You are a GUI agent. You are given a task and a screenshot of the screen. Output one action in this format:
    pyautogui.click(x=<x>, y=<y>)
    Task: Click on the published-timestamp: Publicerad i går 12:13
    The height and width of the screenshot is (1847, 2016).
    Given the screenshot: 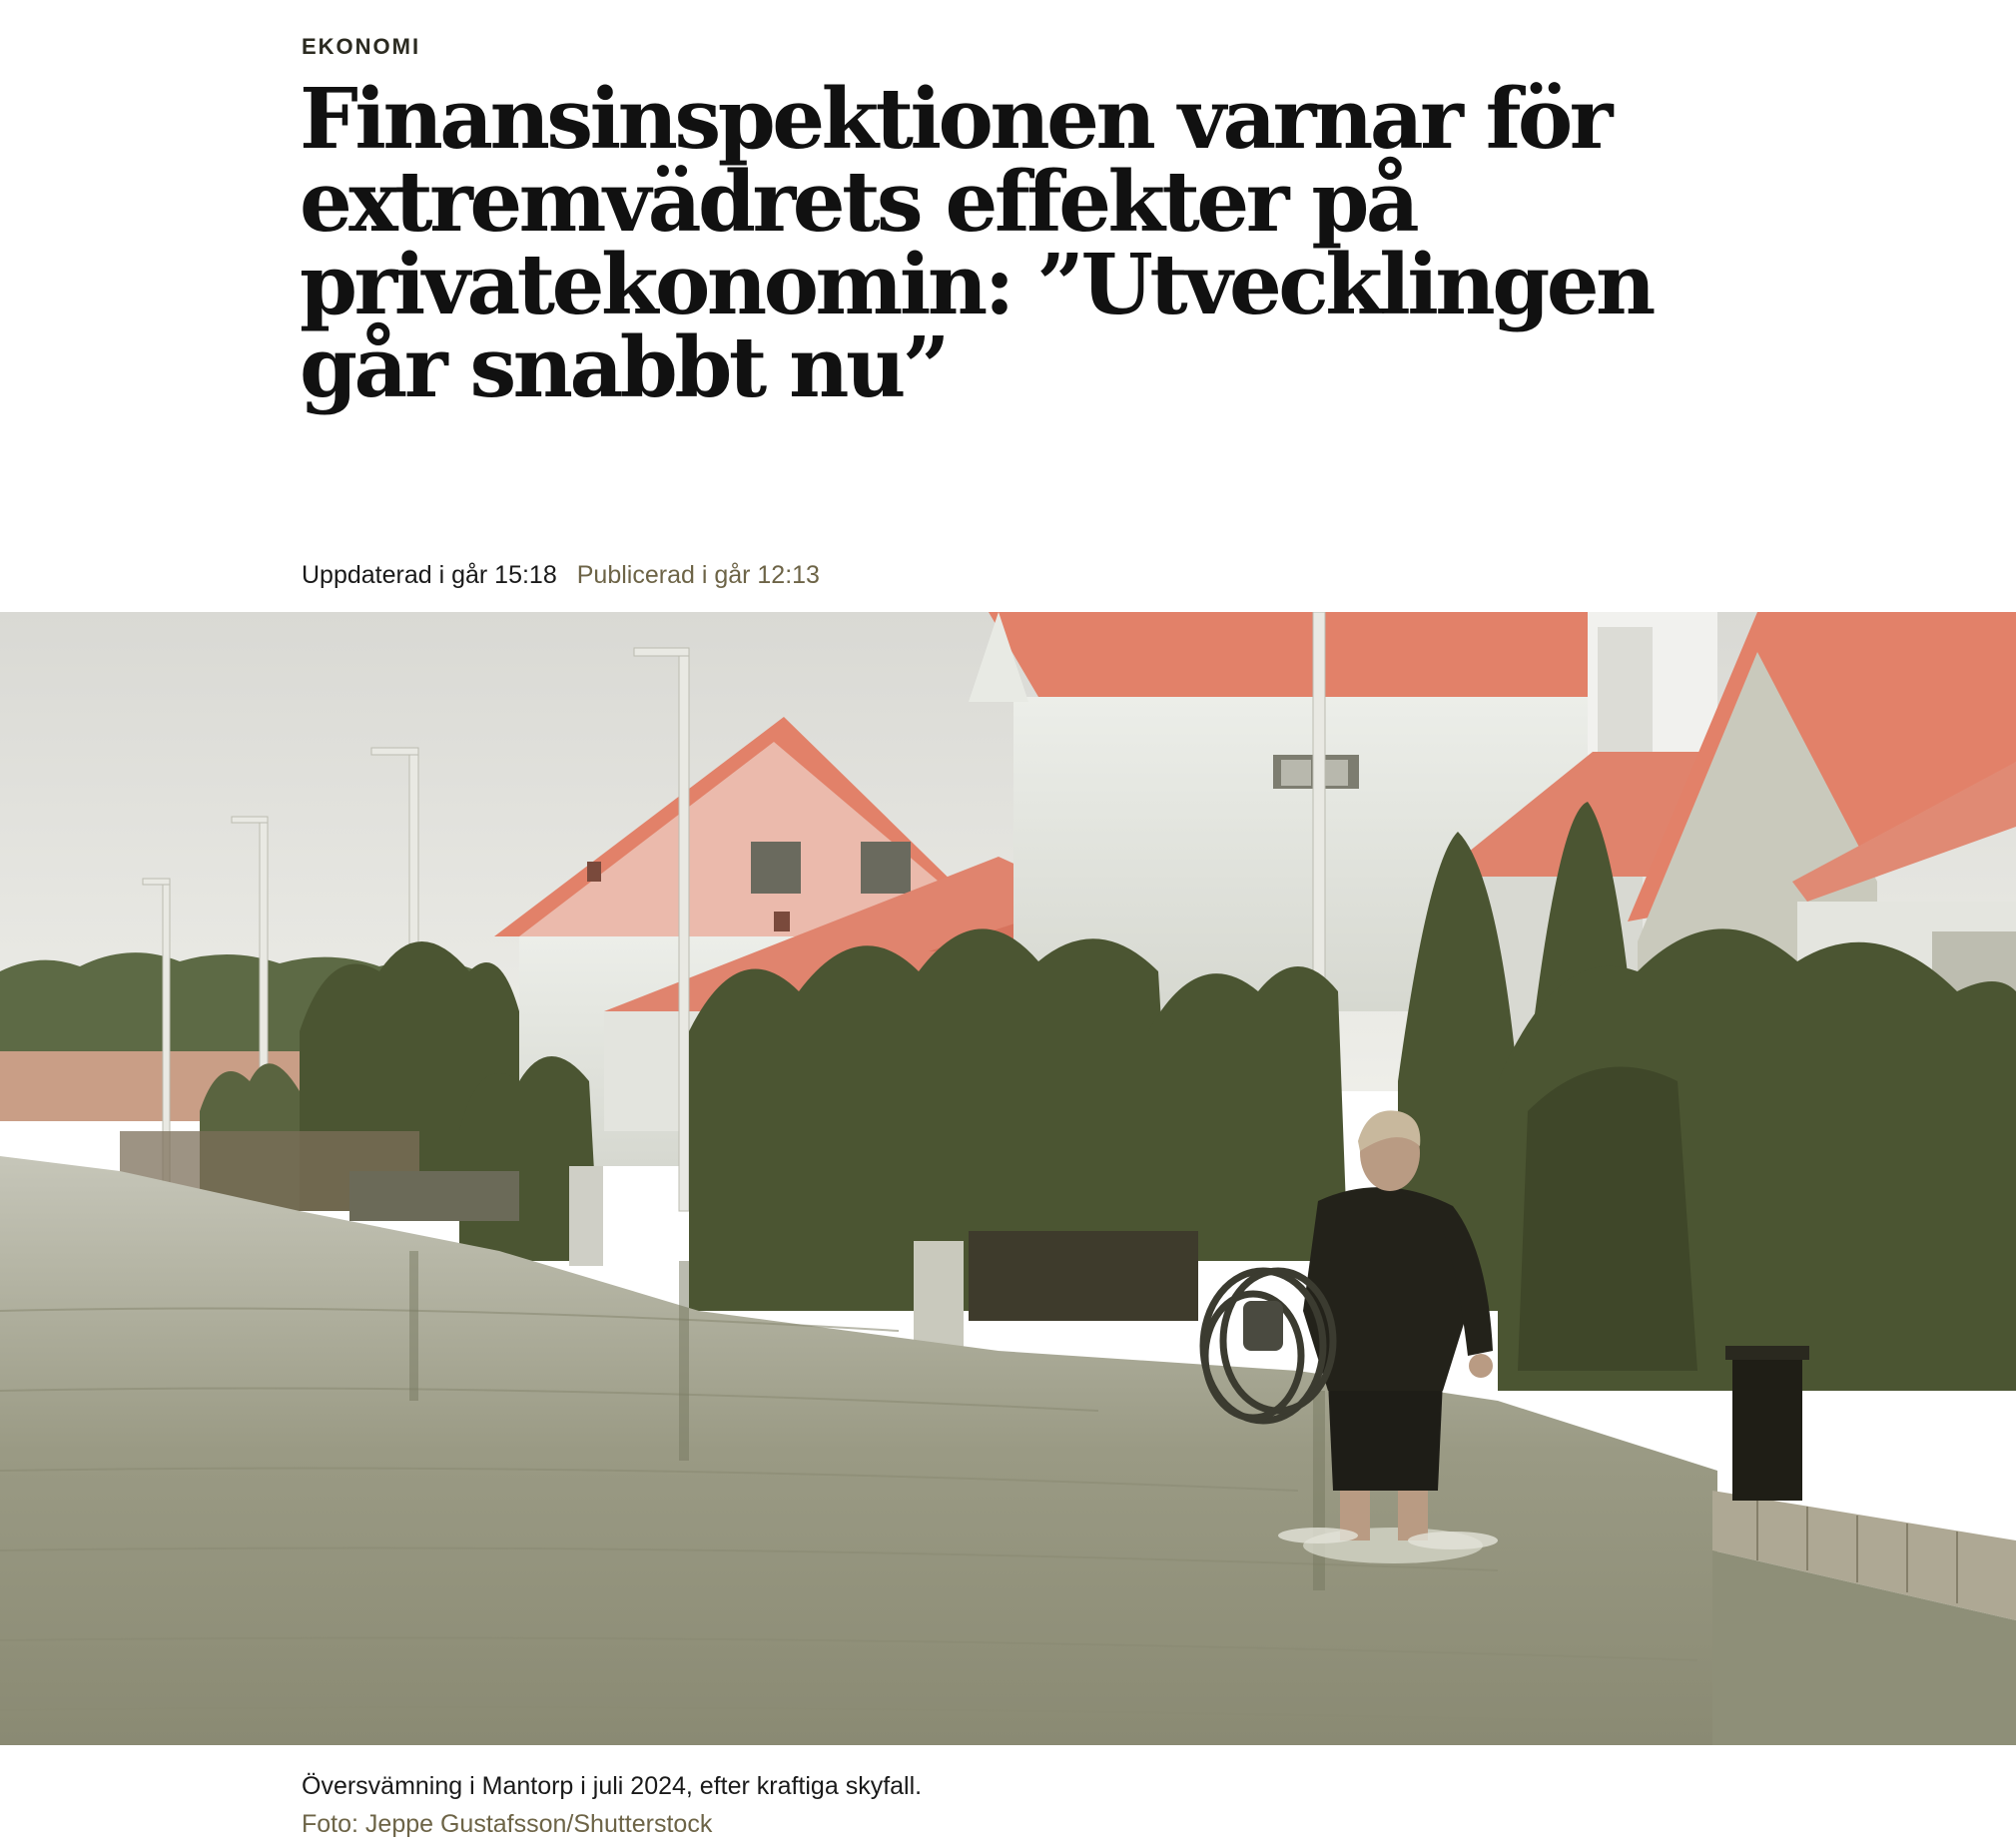 What is the action you would take?
    pyautogui.click(x=698, y=575)
    